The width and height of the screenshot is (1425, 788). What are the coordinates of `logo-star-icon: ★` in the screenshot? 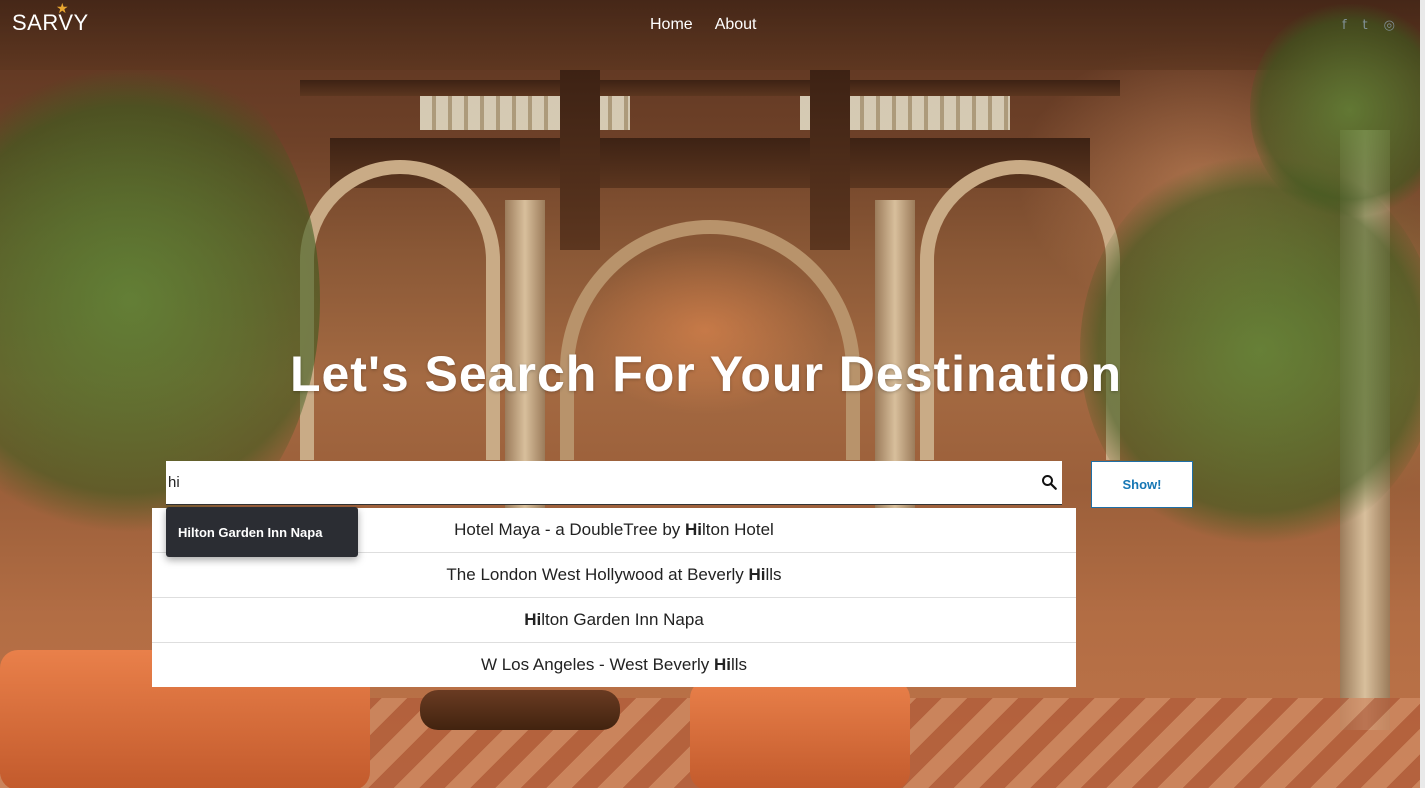 It's located at (63, 8).